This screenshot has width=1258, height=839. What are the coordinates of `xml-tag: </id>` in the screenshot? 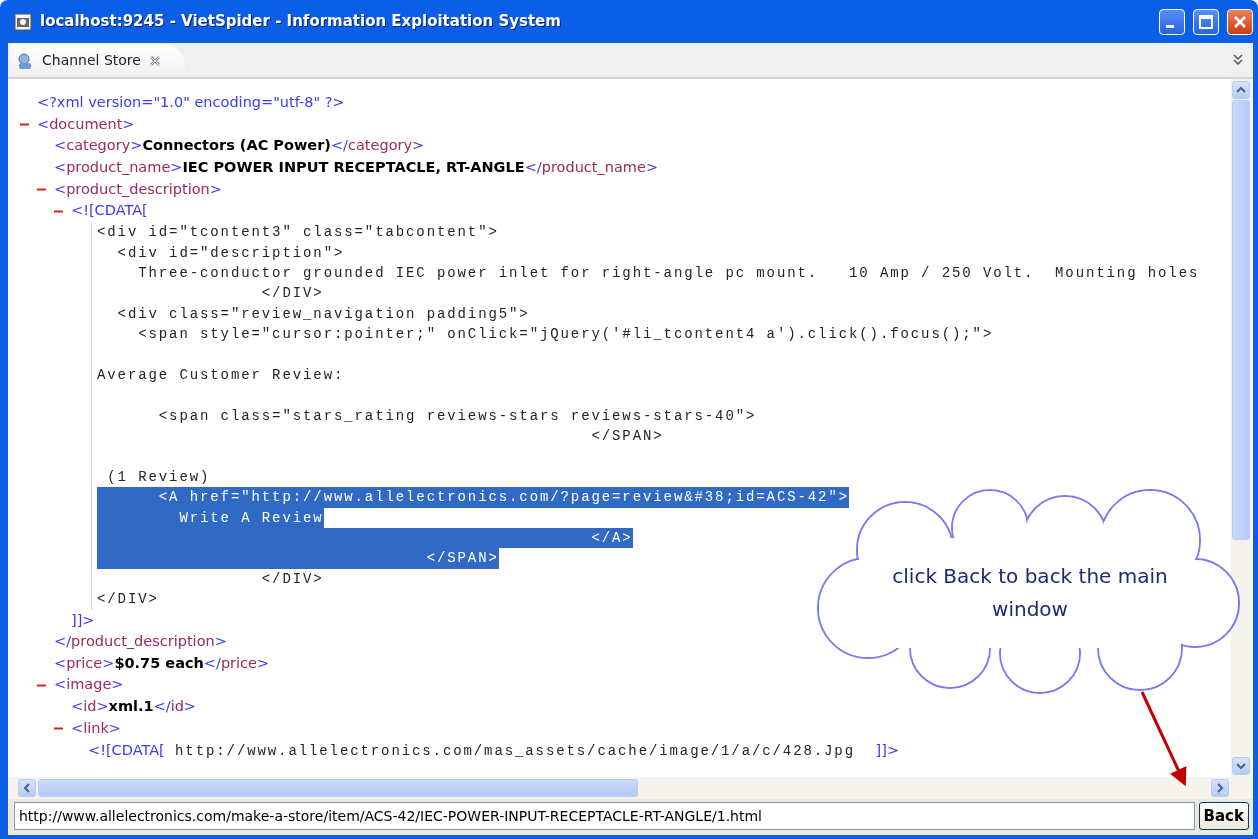 It's located at (174, 706).